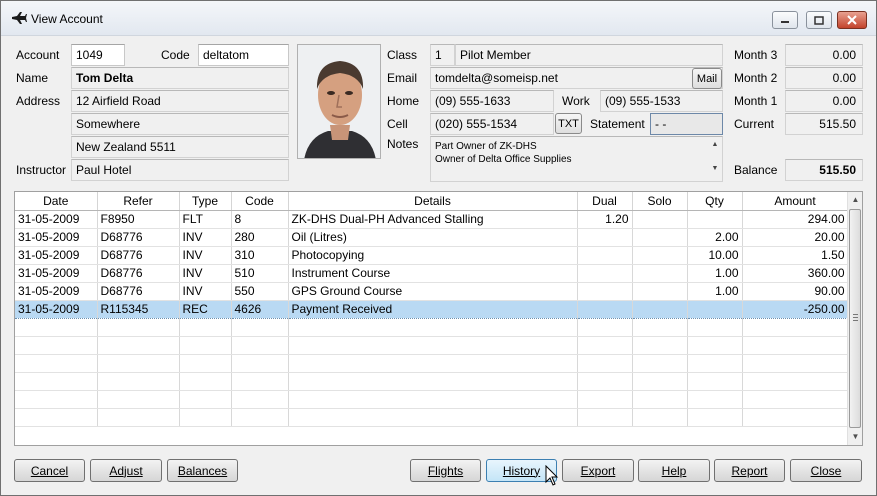  What do you see at coordinates (433, 255) in the screenshot?
I see `table-cell: Photocopying` at bounding box center [433, 255].